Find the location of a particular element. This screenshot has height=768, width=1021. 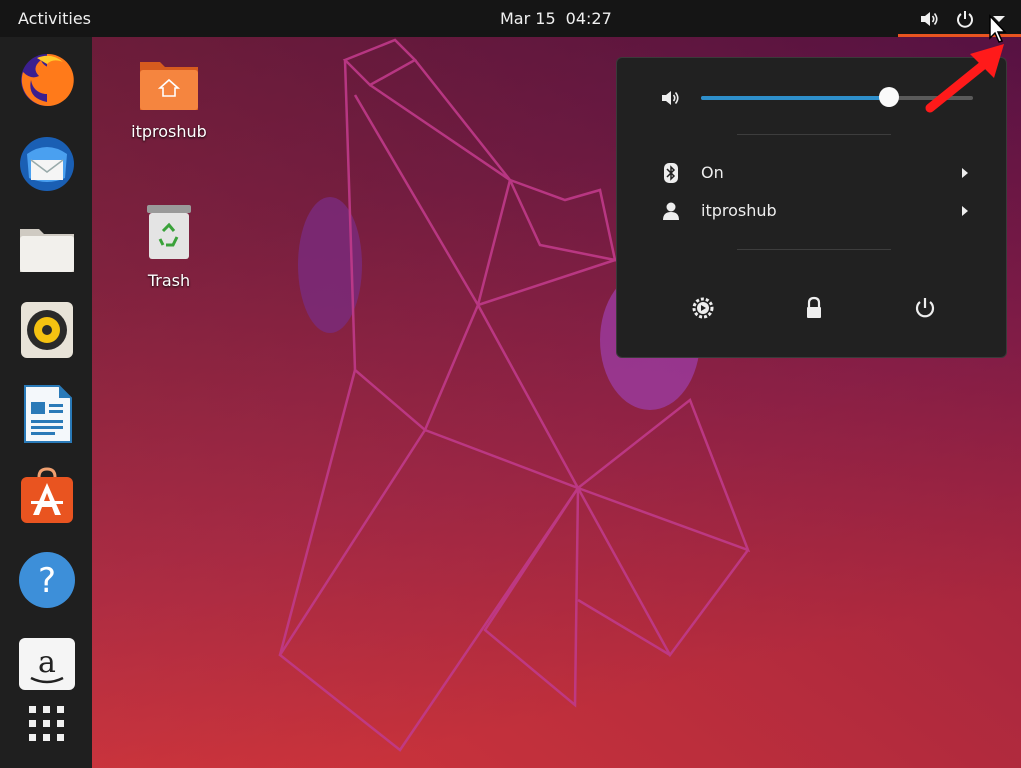

dock: ? a is located at coordinates (46, 402).